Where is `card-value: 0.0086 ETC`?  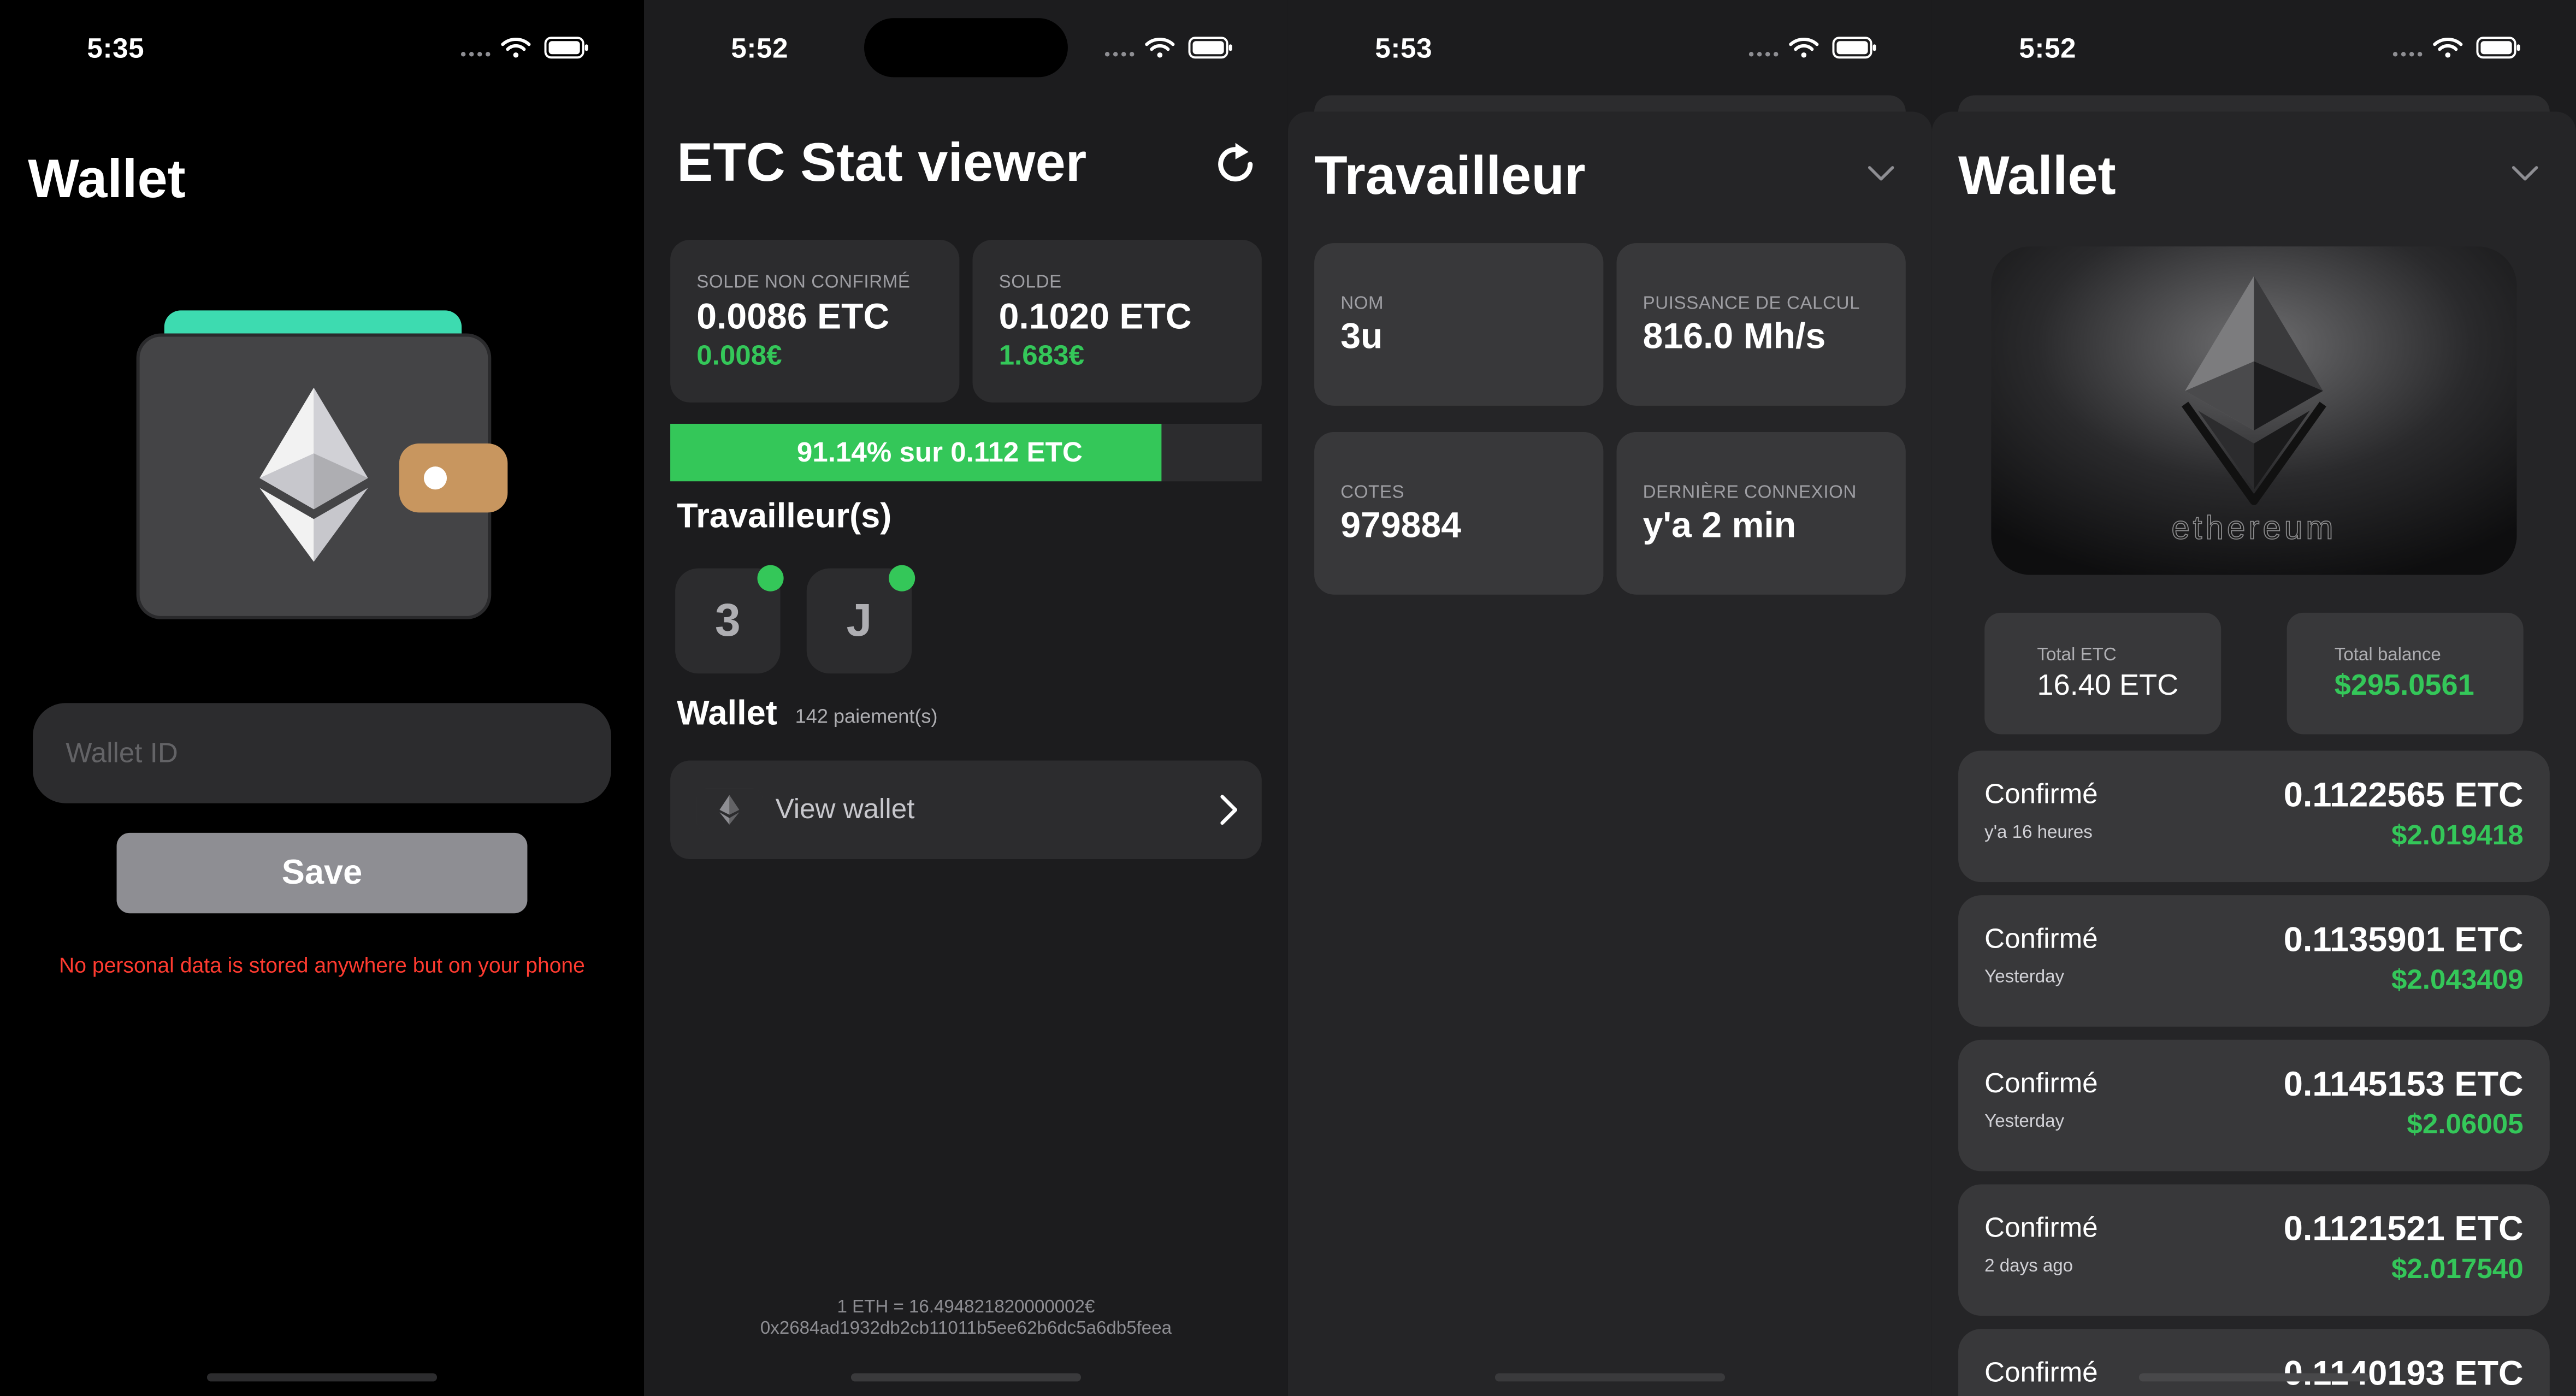
card-value: 0.0086 ETC is located at coordinates (793, 316).